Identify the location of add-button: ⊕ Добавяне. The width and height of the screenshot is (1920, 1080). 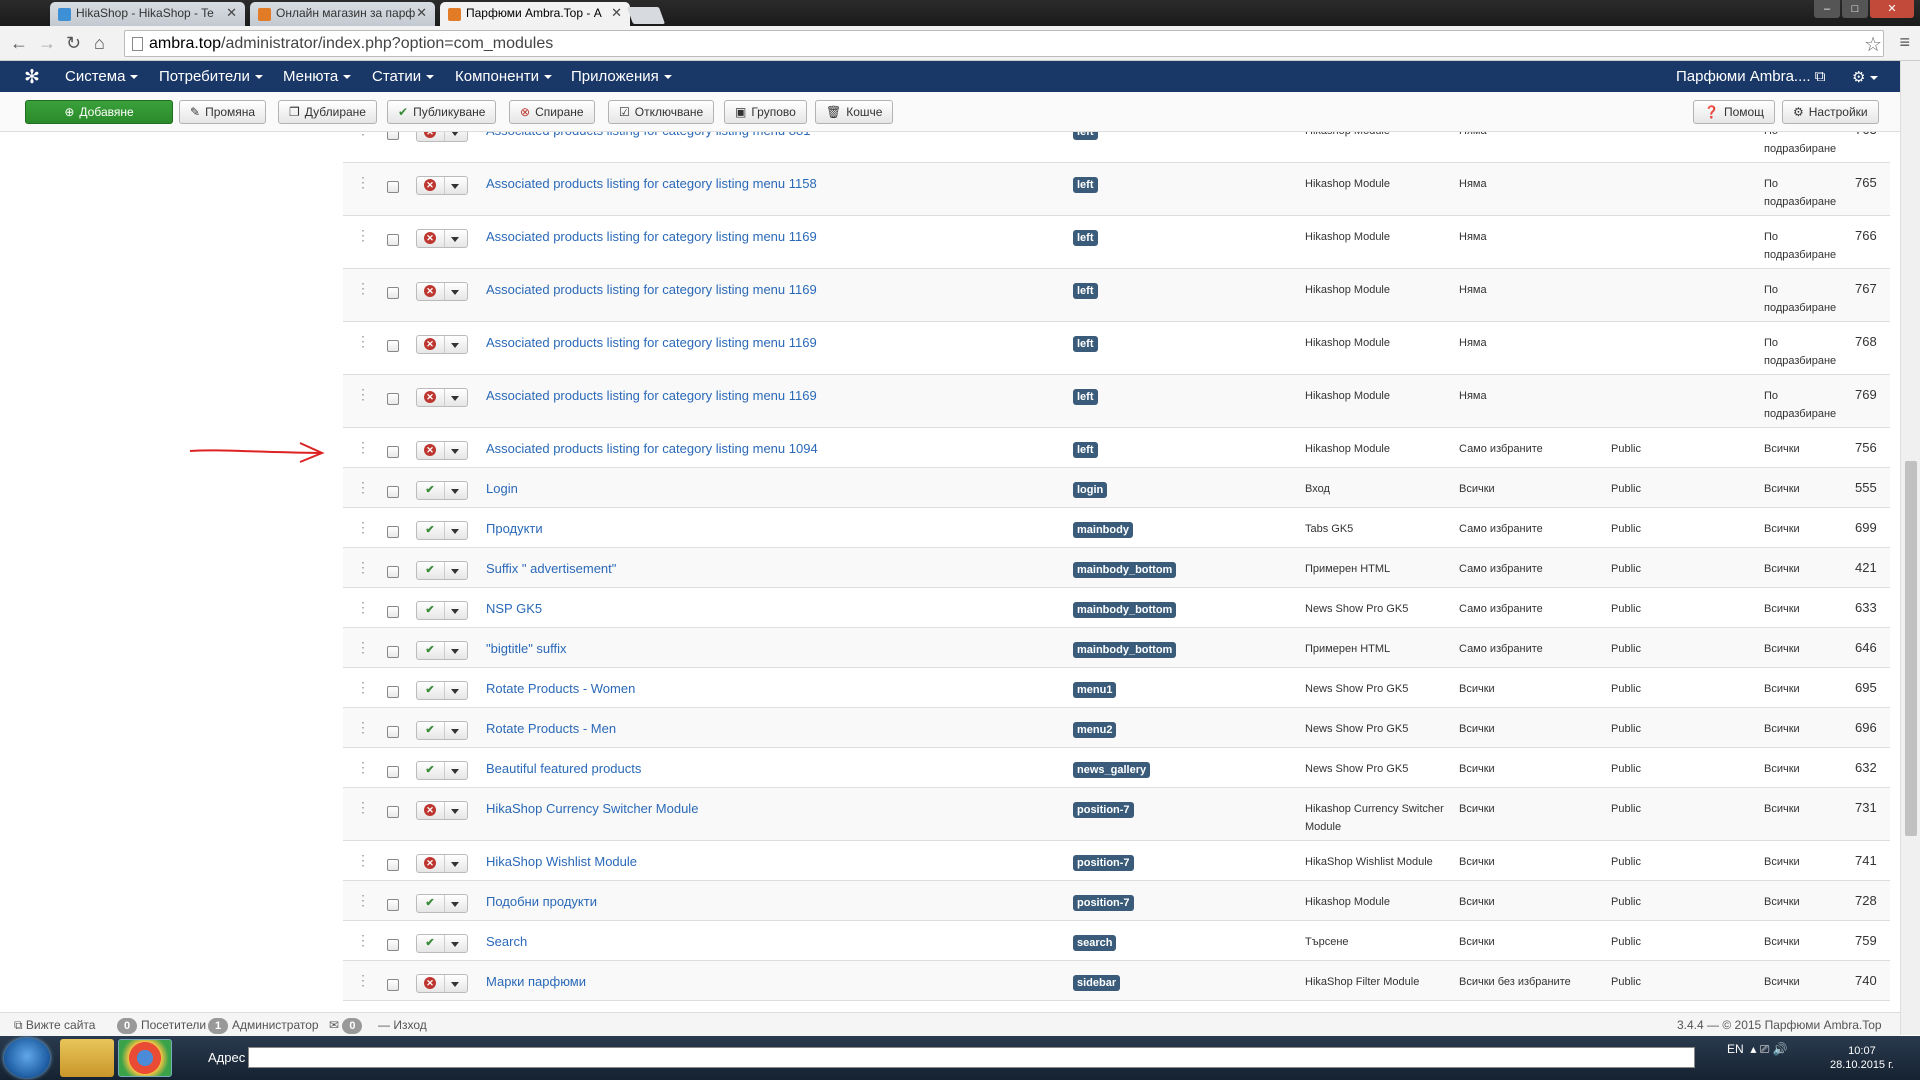
(99, 112).